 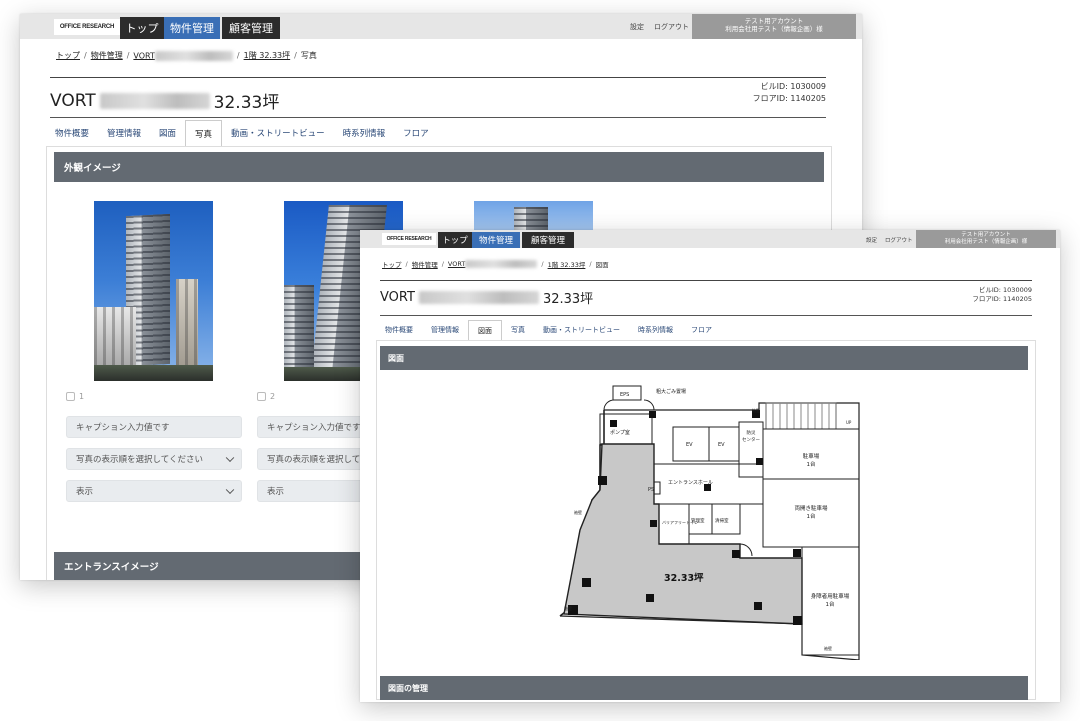 I want to click on photo-1-display-select: 表示, so click(x=154, y=491).